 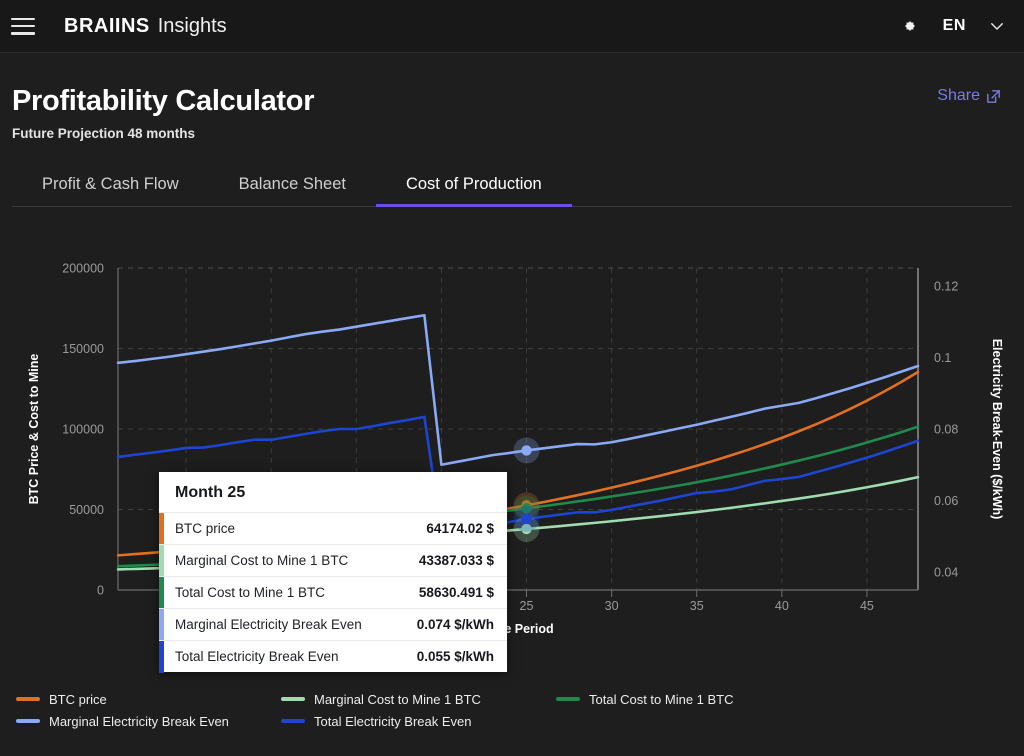 I want to click on tooltip-row-total-cost: Total Cost to Mine 1 BTC 58630.491 $, so click(x=333, y=592).